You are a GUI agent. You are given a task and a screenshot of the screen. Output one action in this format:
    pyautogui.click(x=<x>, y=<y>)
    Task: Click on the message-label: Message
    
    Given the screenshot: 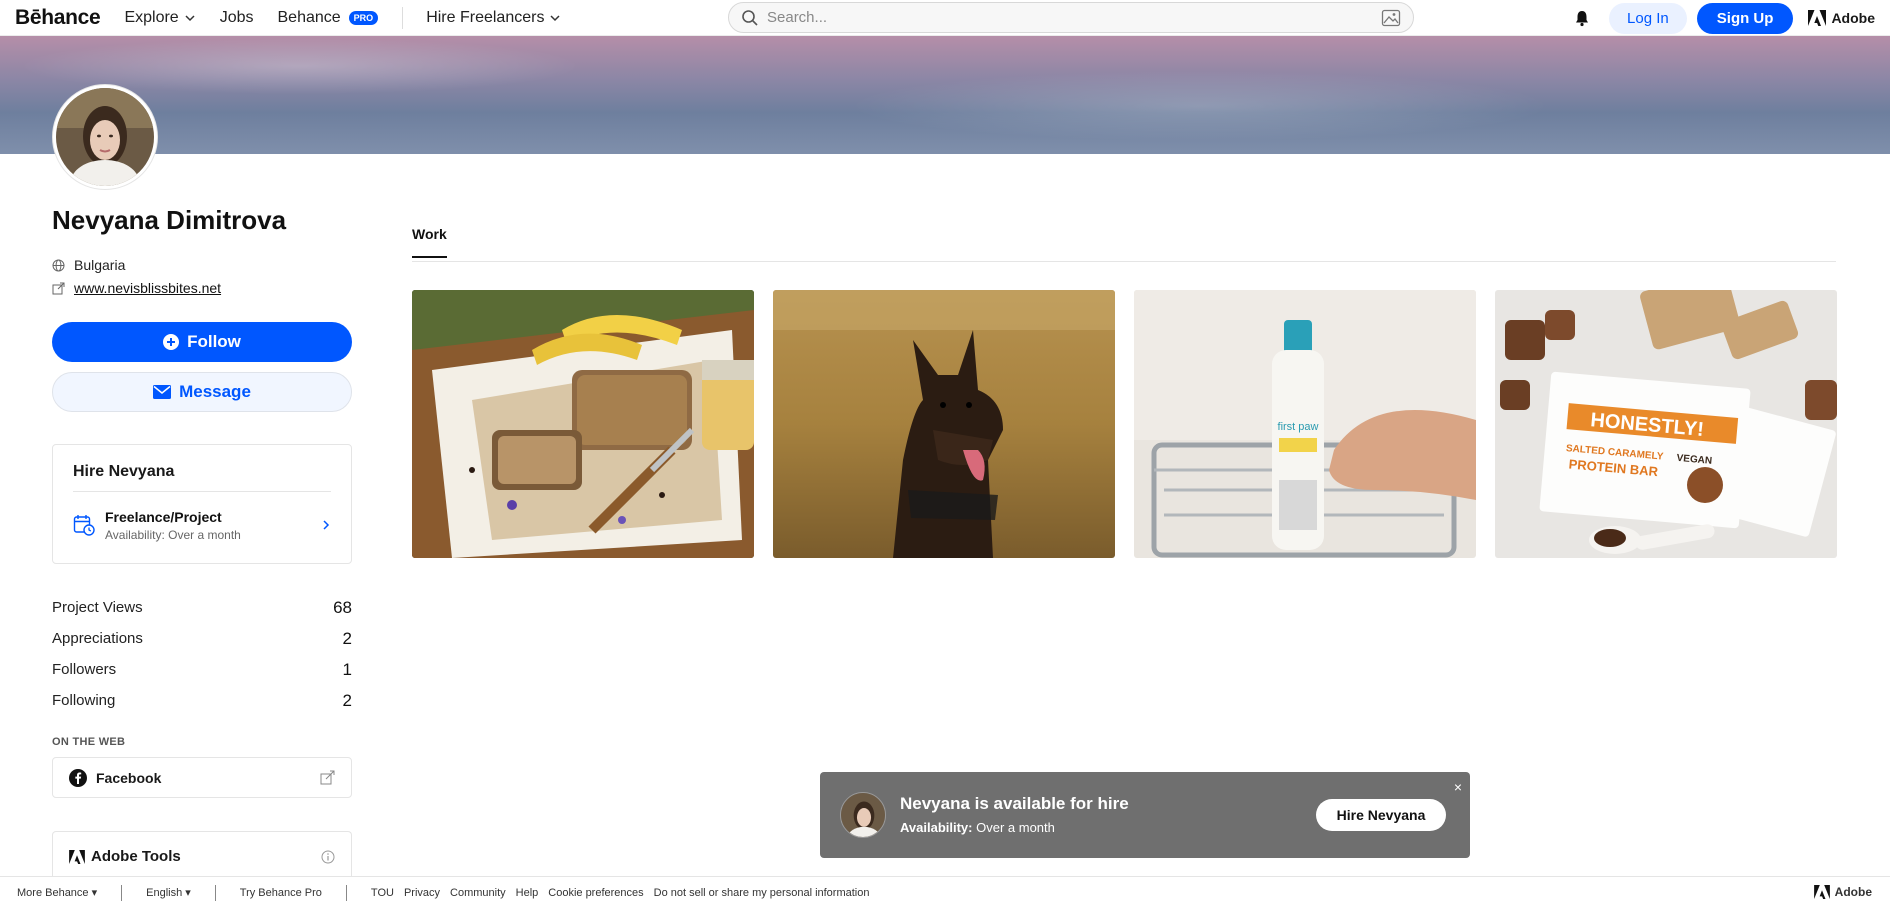 What is the action you would take?
    pyautogui.click(x=215, y=391)
    